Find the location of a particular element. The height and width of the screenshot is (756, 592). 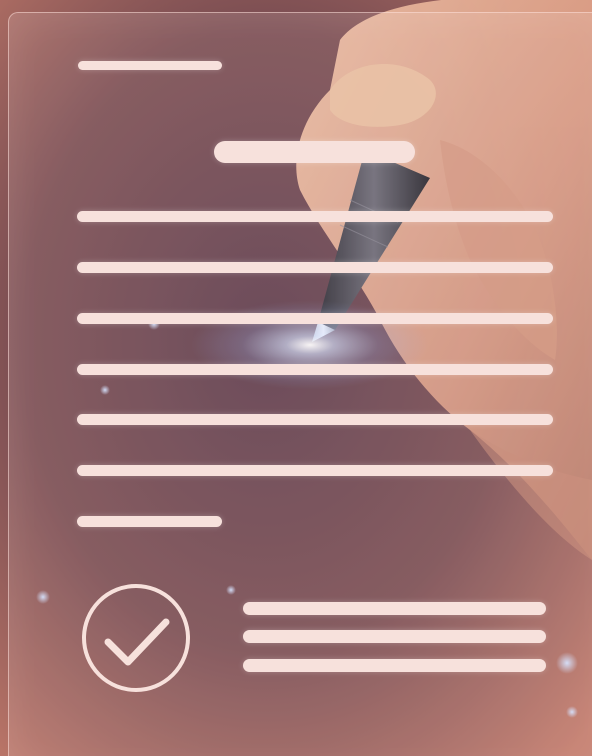

document-text-line-short is located at coordinates (149, 521).